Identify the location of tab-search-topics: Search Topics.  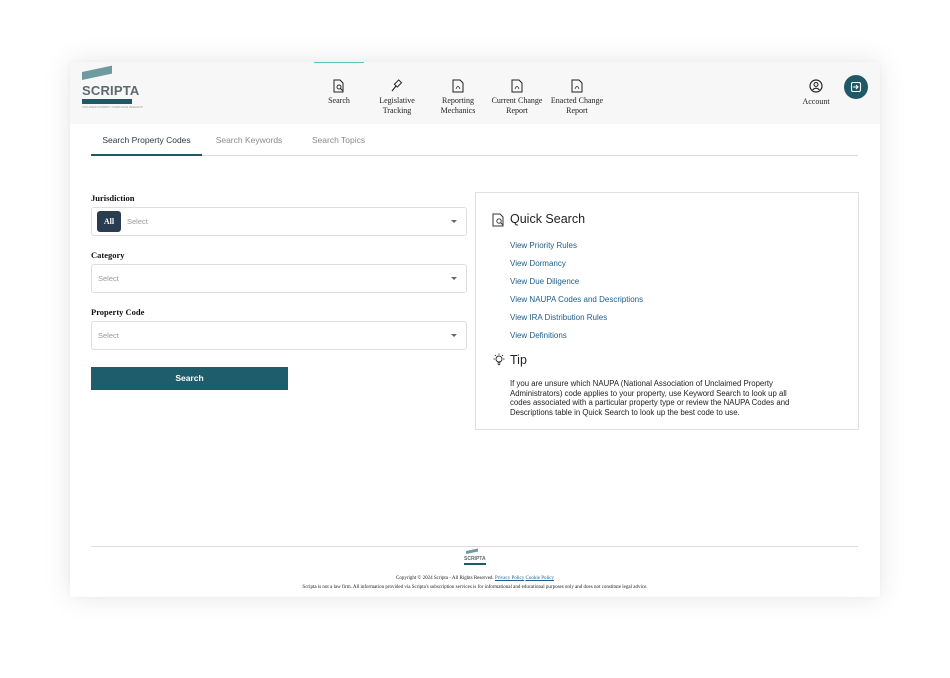
(338, 140).